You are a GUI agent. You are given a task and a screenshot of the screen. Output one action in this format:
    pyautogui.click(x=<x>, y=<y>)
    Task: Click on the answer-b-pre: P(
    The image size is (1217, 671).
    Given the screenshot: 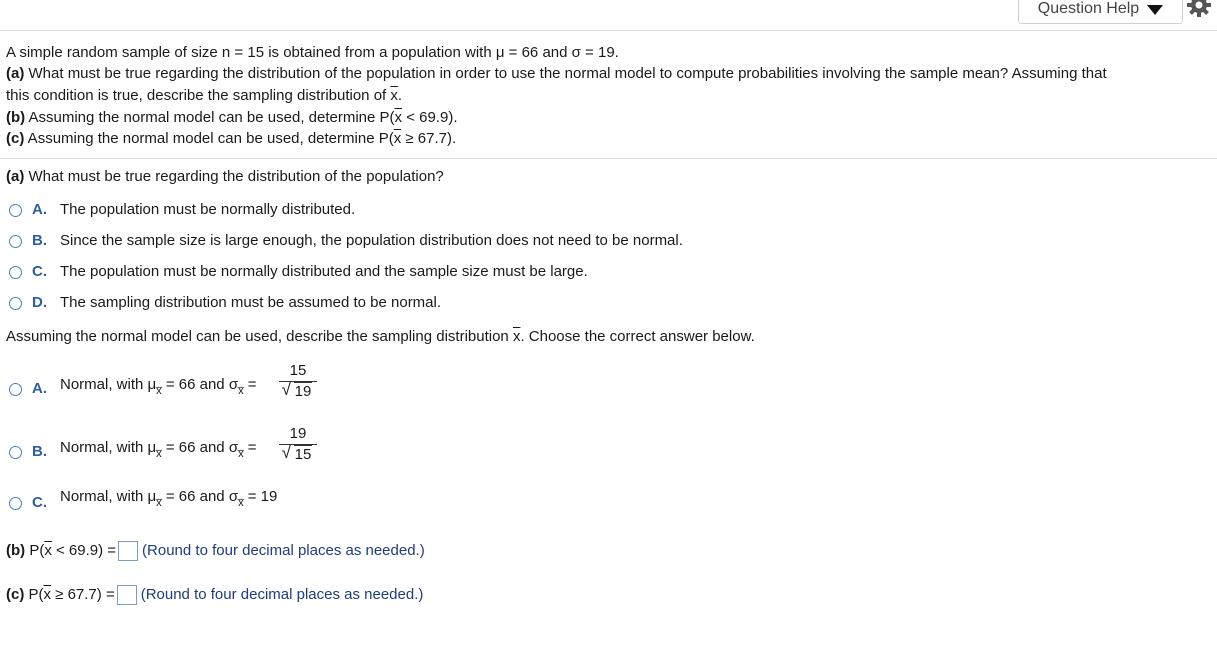 What is the action you would take?
    pyautogui.click(x=35, y=550)
    